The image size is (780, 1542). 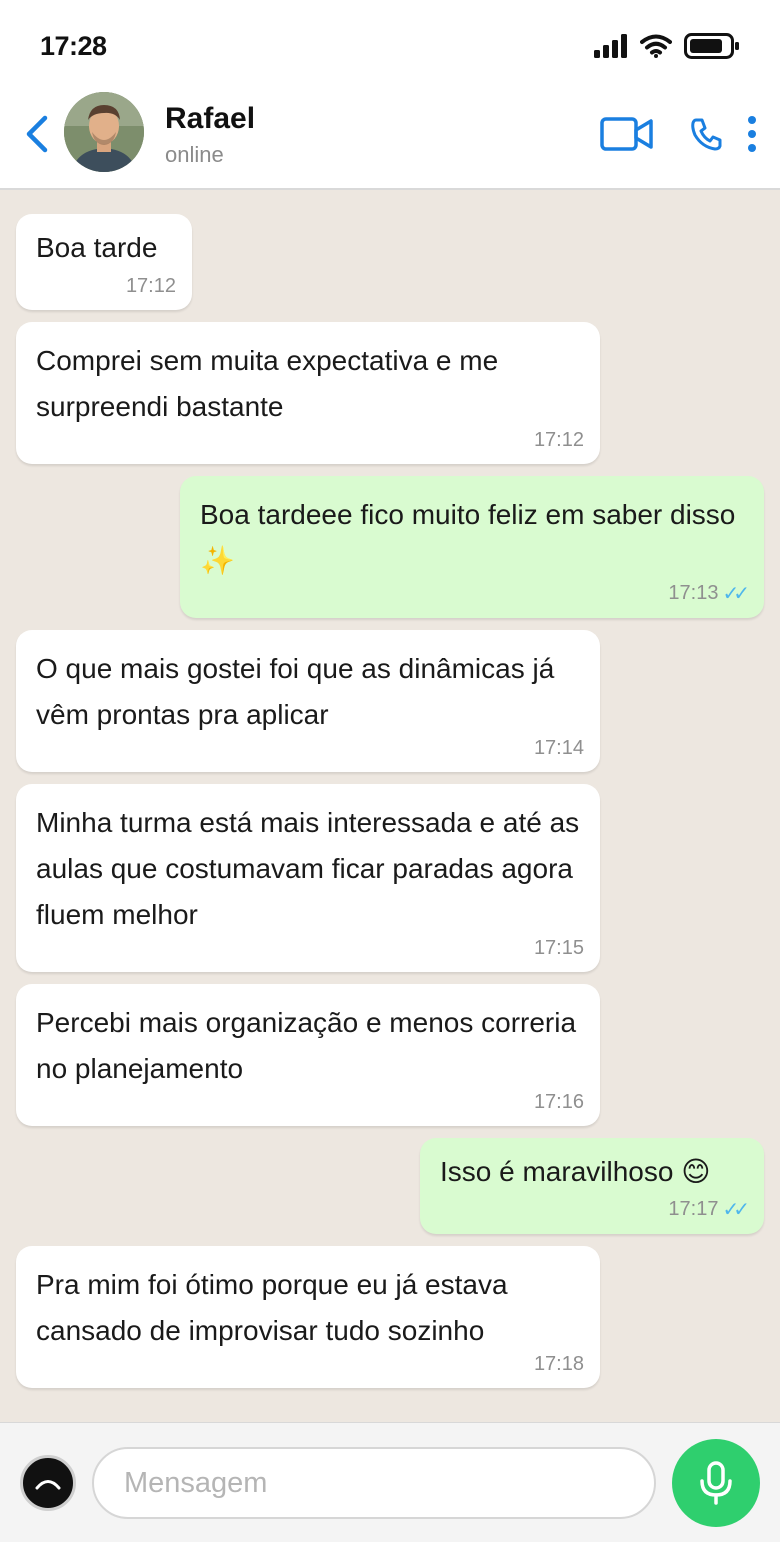 I want to click on back-button, so click(x=36, y=134).